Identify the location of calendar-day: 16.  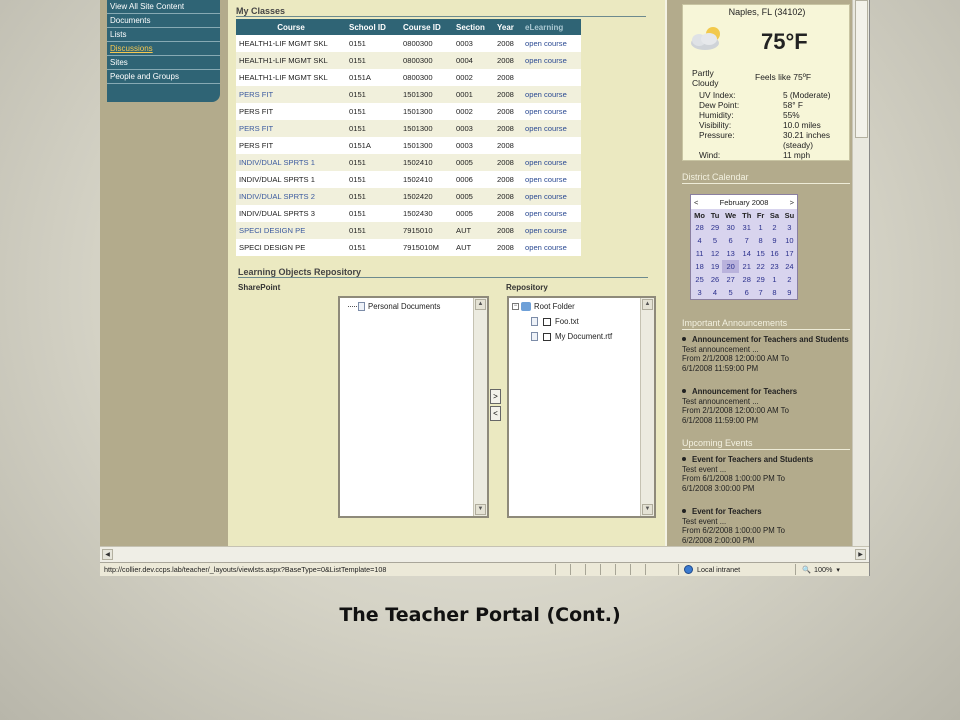
(774, 253).